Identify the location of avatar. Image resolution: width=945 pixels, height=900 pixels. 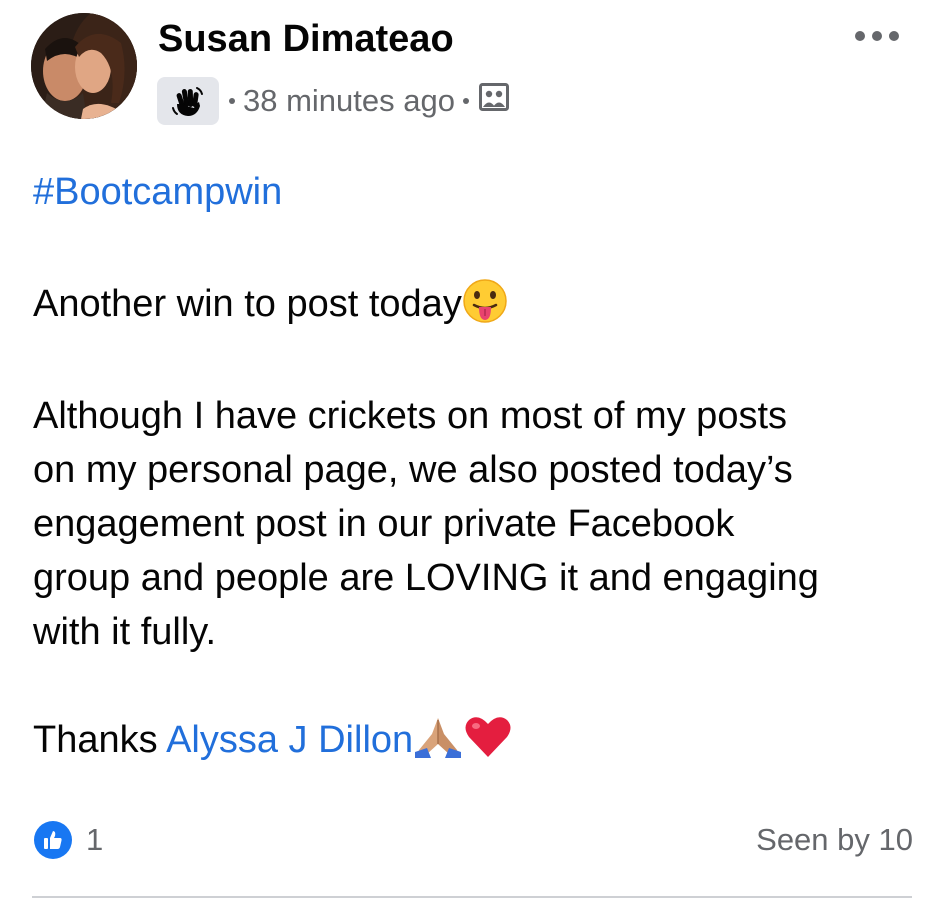
(84, 66).